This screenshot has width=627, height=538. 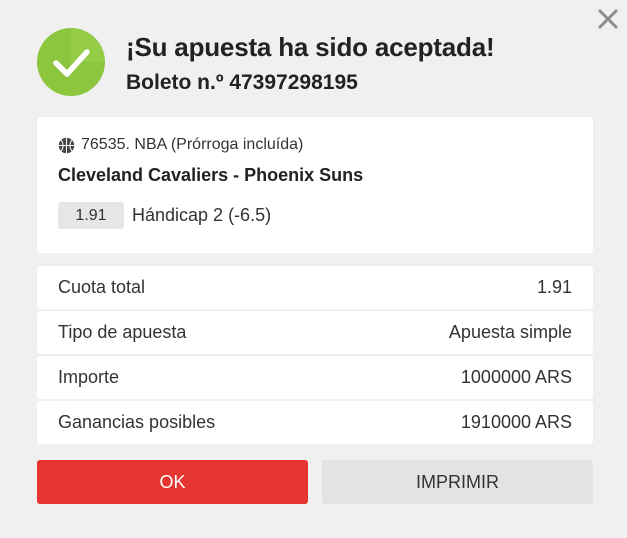 I want to click on basketball-icon, so click(x=66, y=145).